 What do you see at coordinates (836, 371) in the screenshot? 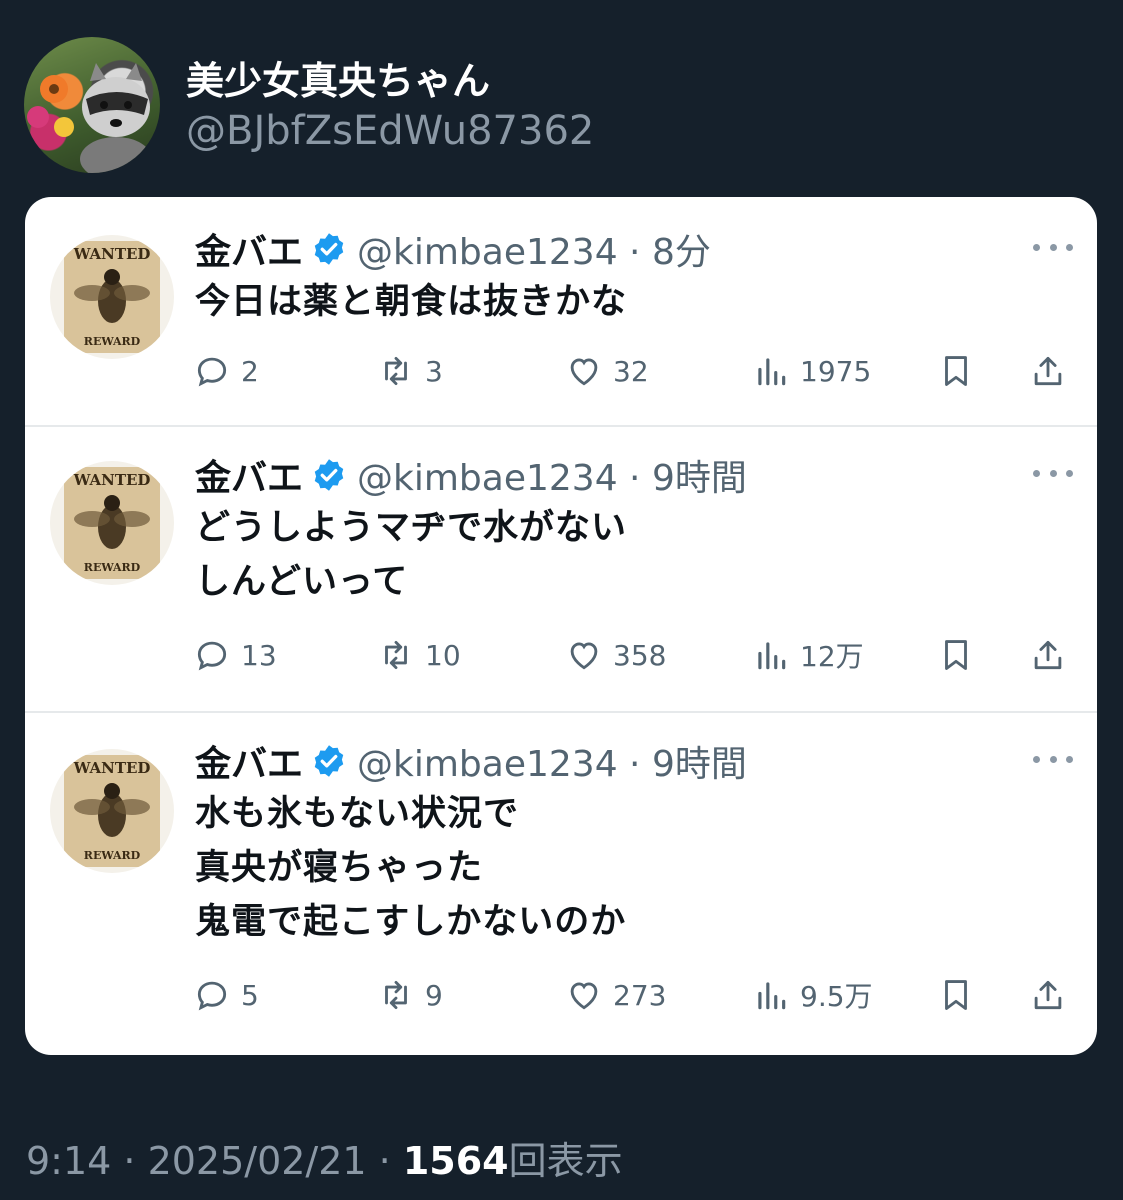
I see `view-count: 1975` at bounding box center [836, 371].